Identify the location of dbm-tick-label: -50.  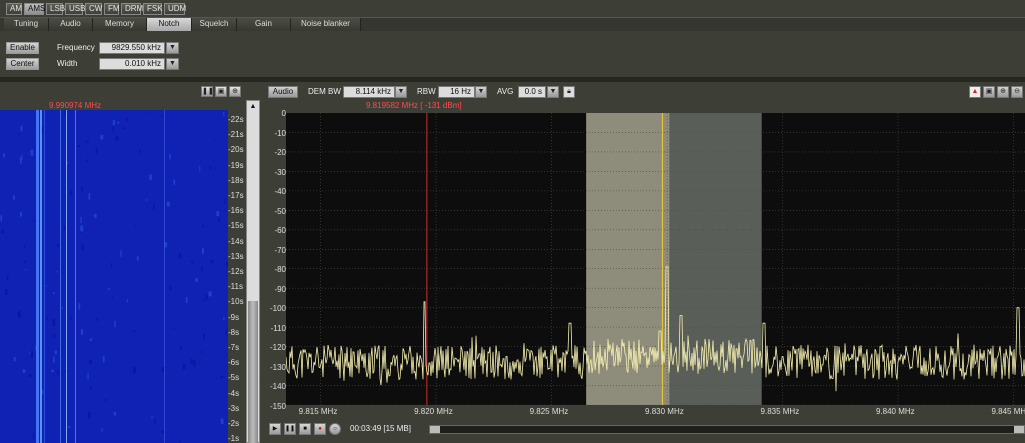
(280, 211).